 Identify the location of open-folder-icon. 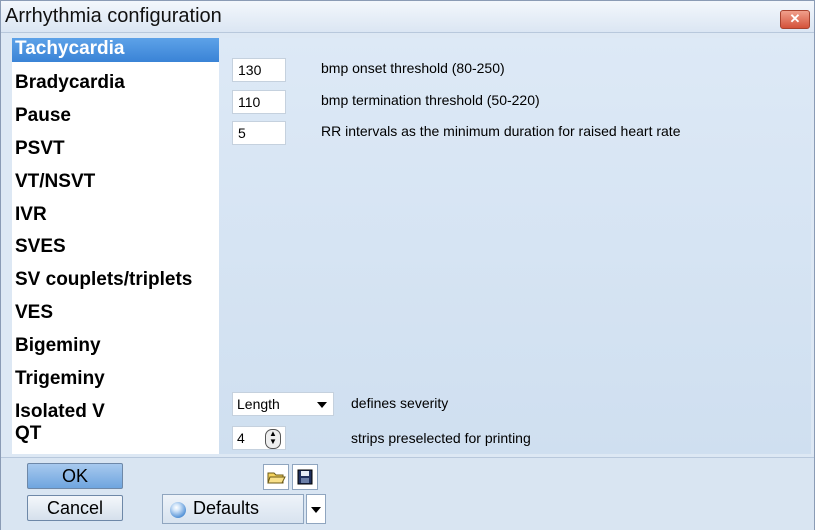
(276, 478).